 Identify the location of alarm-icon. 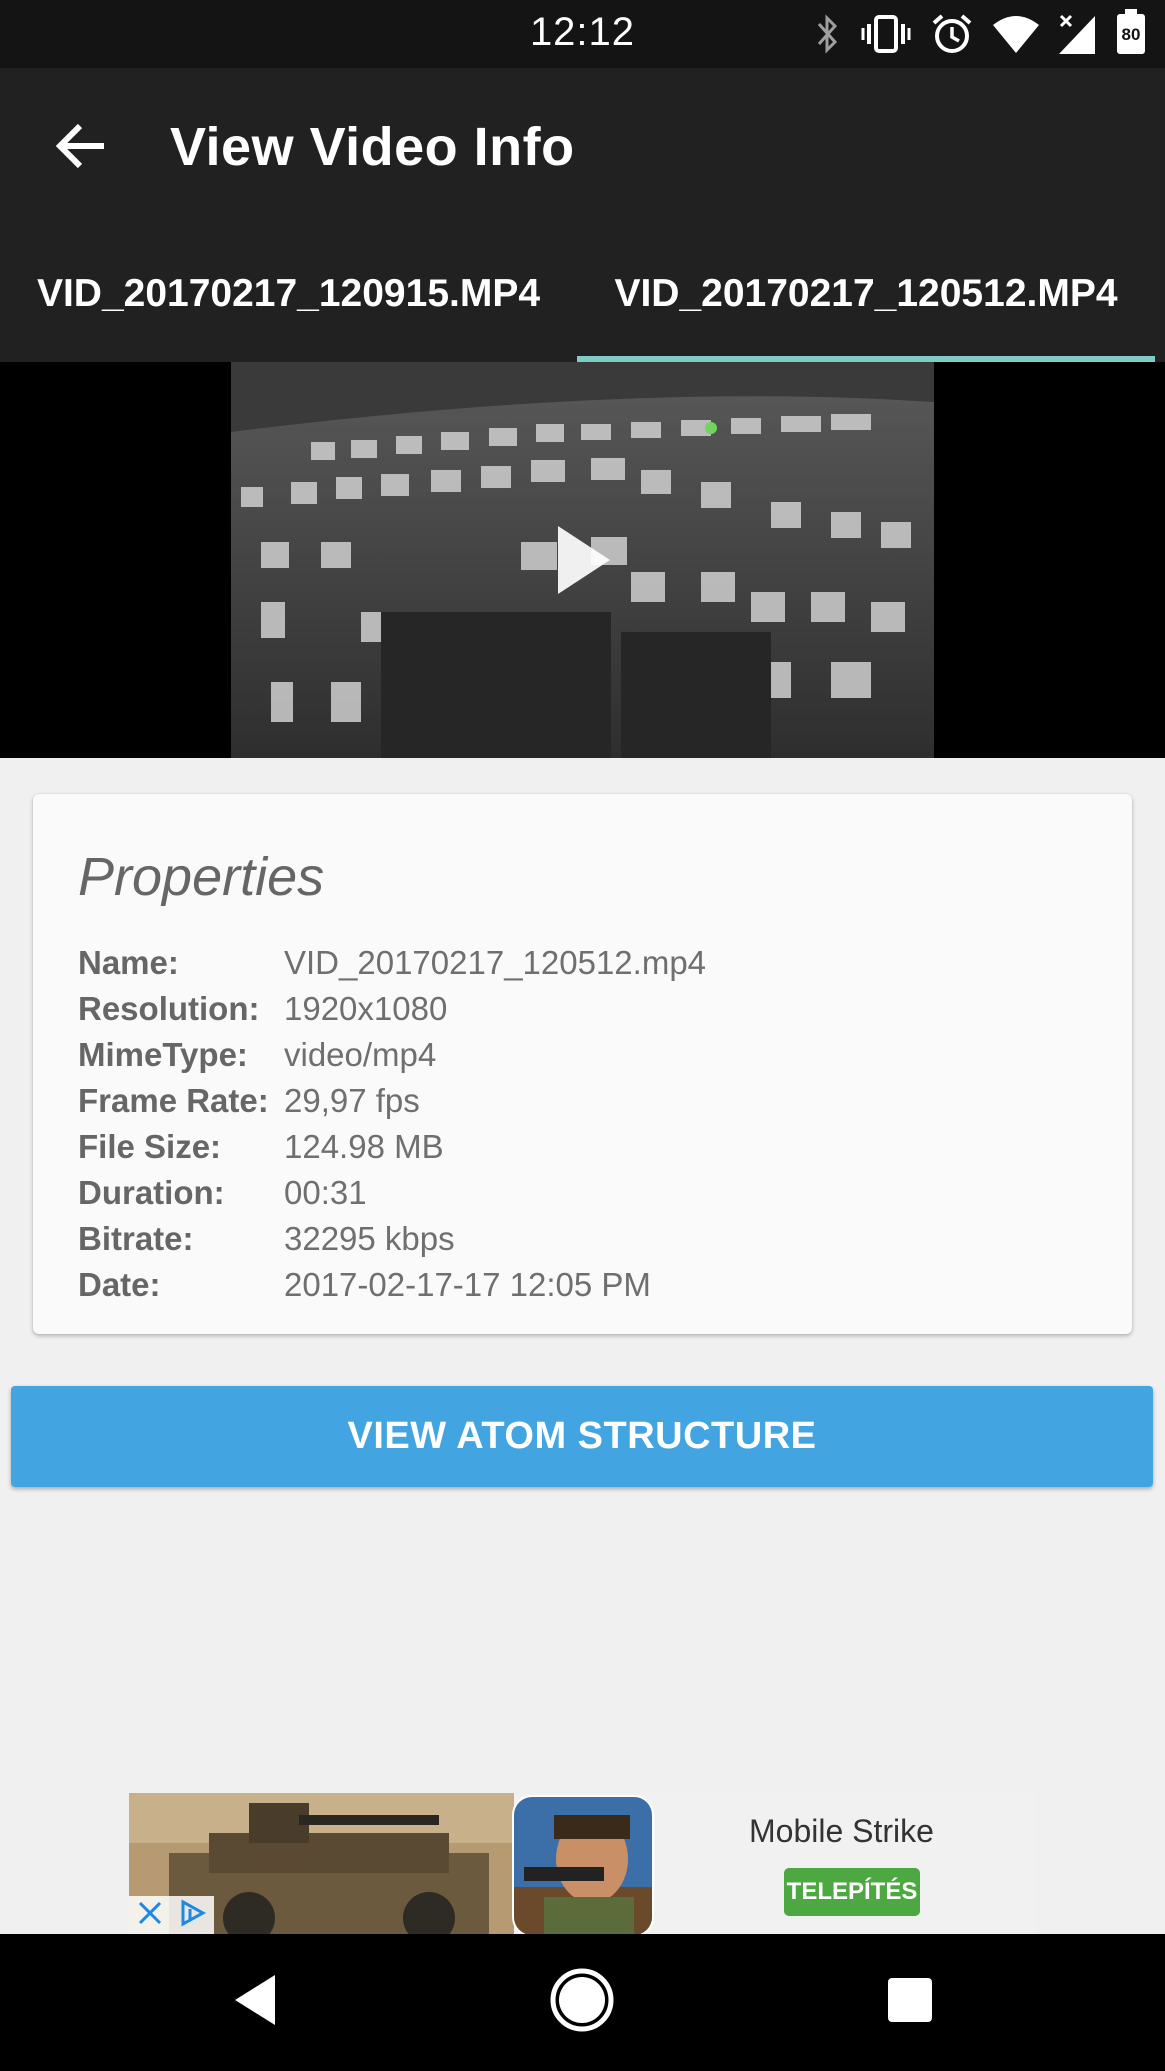
(952, 34).